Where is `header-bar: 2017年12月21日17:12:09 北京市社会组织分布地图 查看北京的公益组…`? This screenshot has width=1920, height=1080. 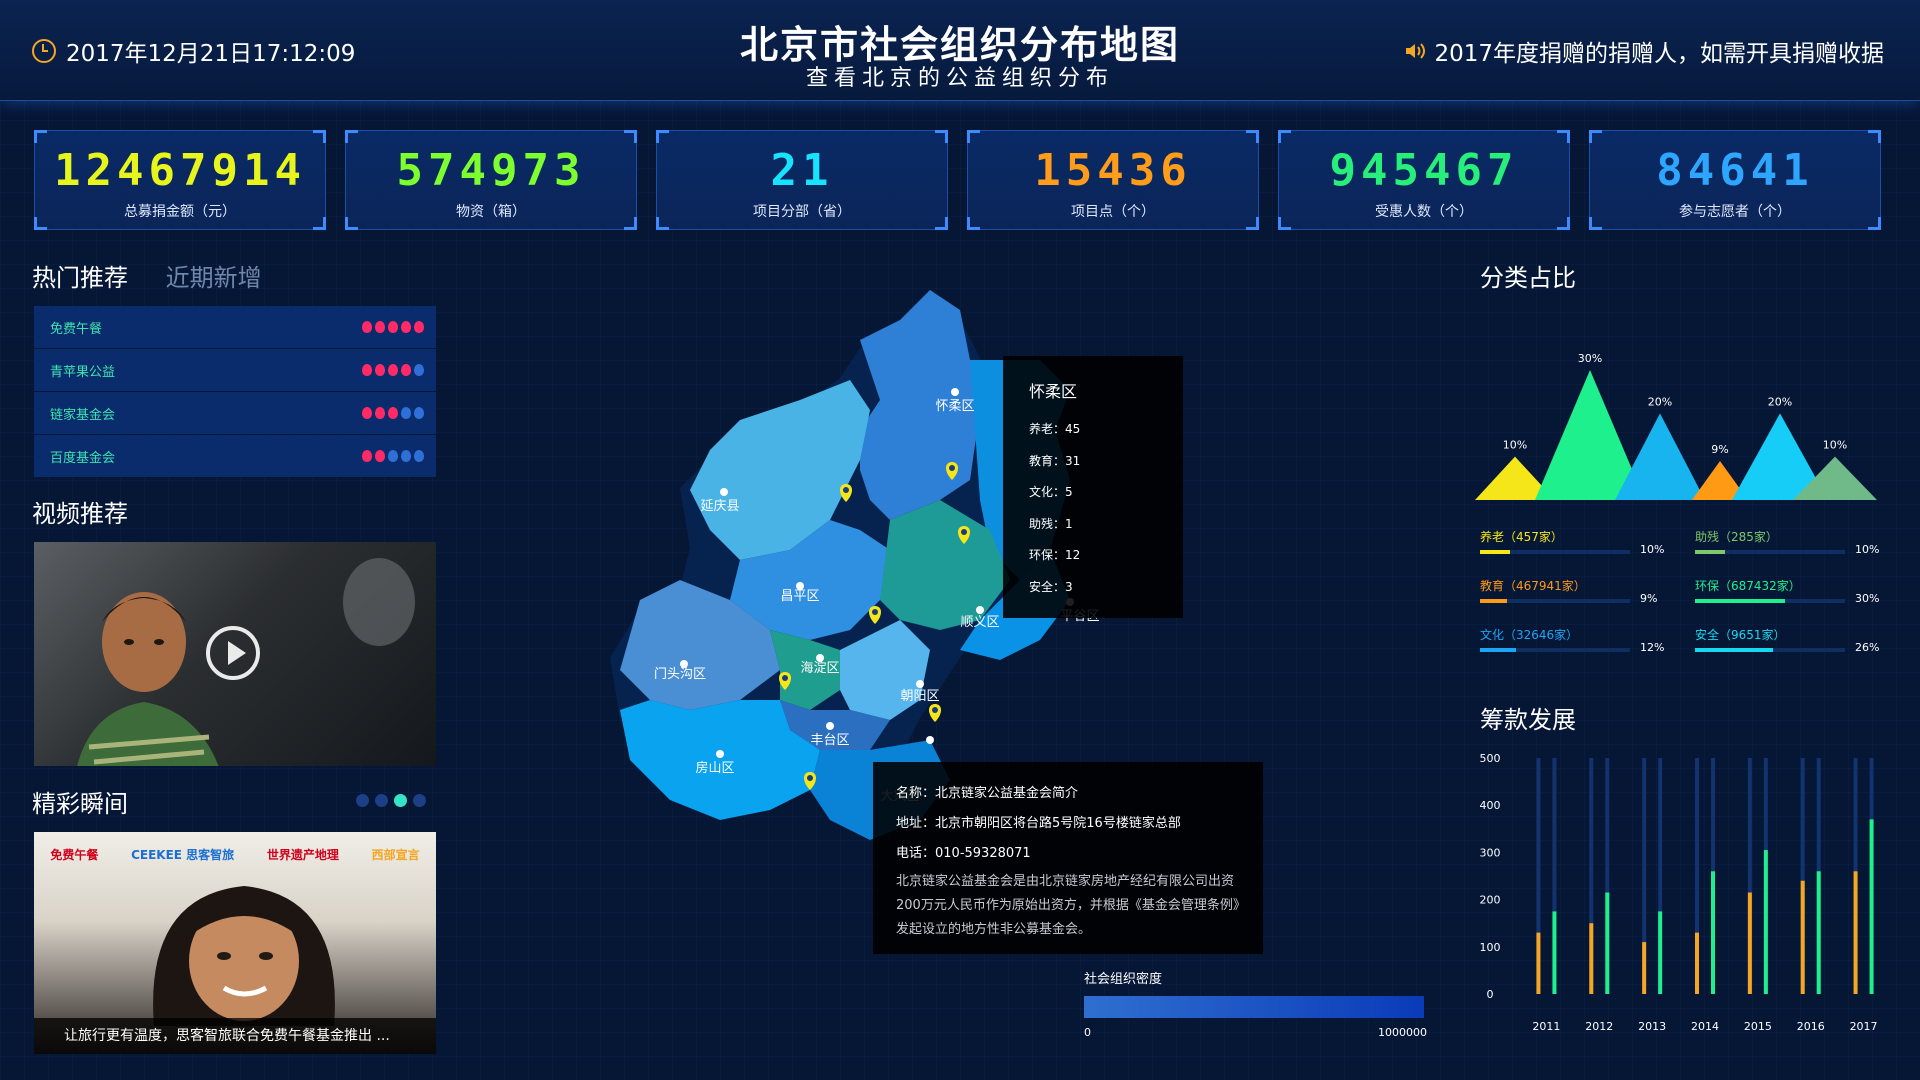
header-bar: 2017年12月21日17:12:09 北京市社会组织分布地图 查看北京的公益组… is located at coordinates (960, 50).